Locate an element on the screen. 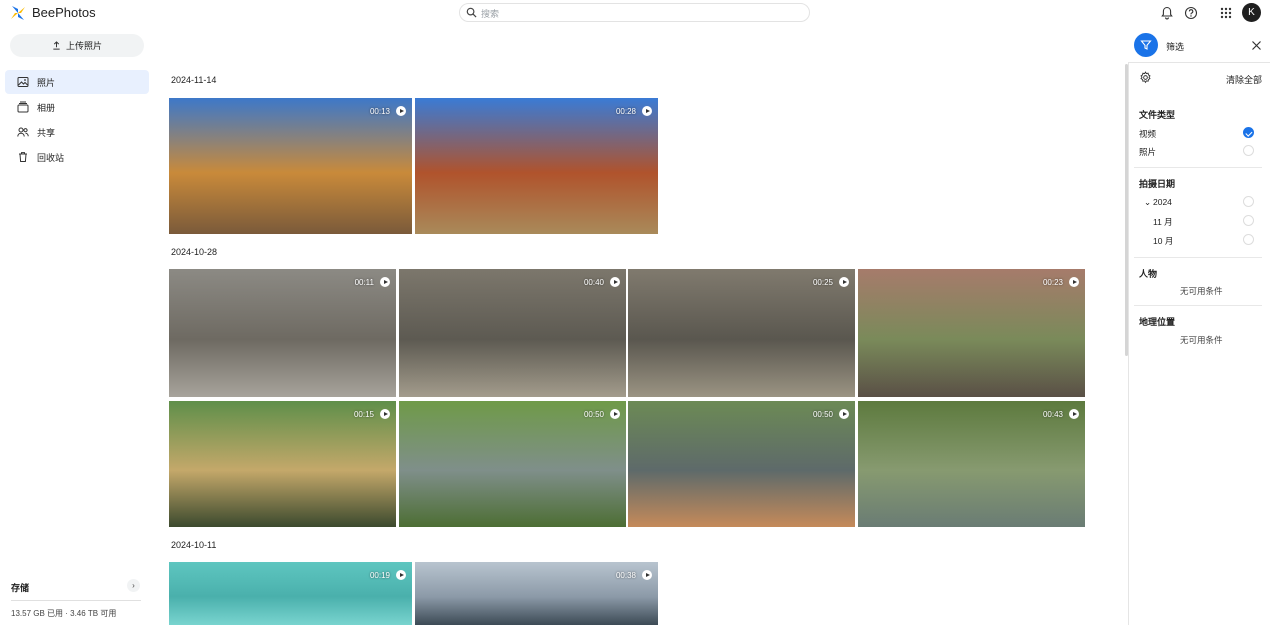 This screenshot has width=1270, height=625. video-duration: 00:25 is located at coordinates (822, 282).